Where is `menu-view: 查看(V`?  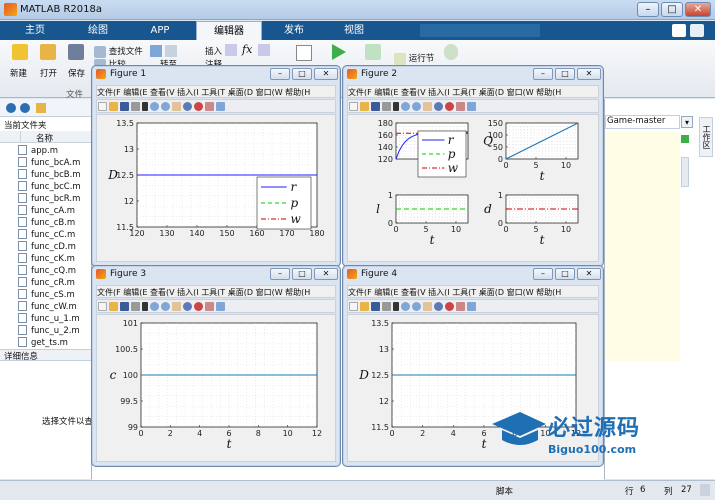 menu-view: 查看(V is located at coordinates (162, 92).